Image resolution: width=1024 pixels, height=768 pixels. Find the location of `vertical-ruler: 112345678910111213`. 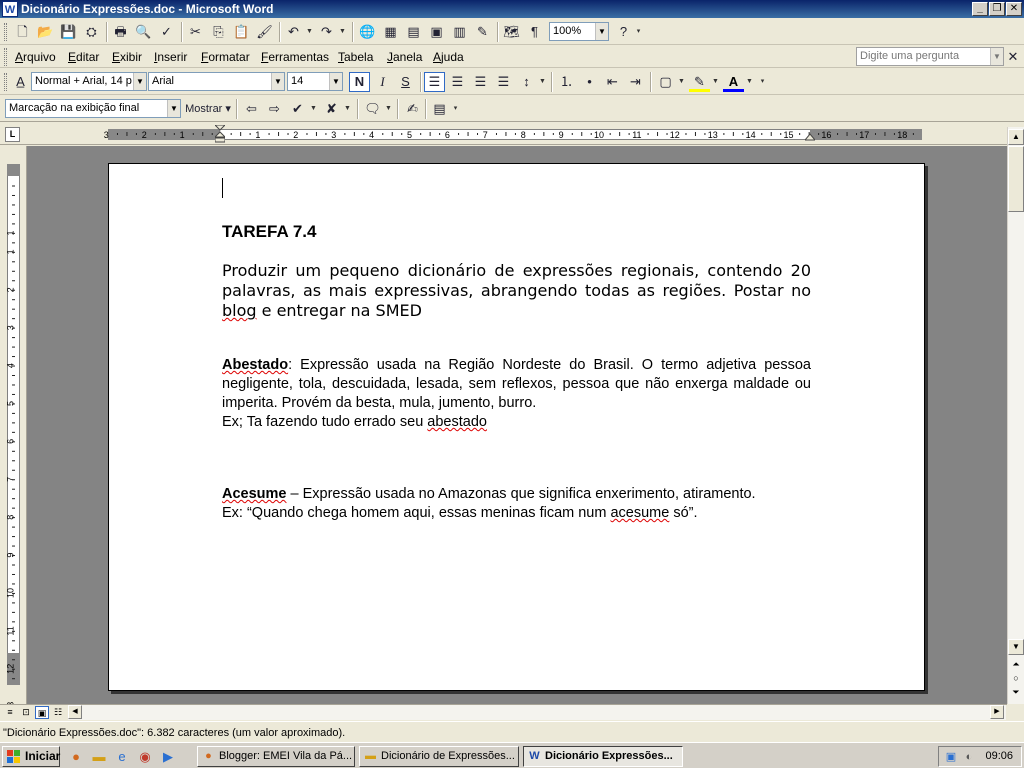

vertical-ruler: 112345678910111213 is located at coordinates (13, 425).